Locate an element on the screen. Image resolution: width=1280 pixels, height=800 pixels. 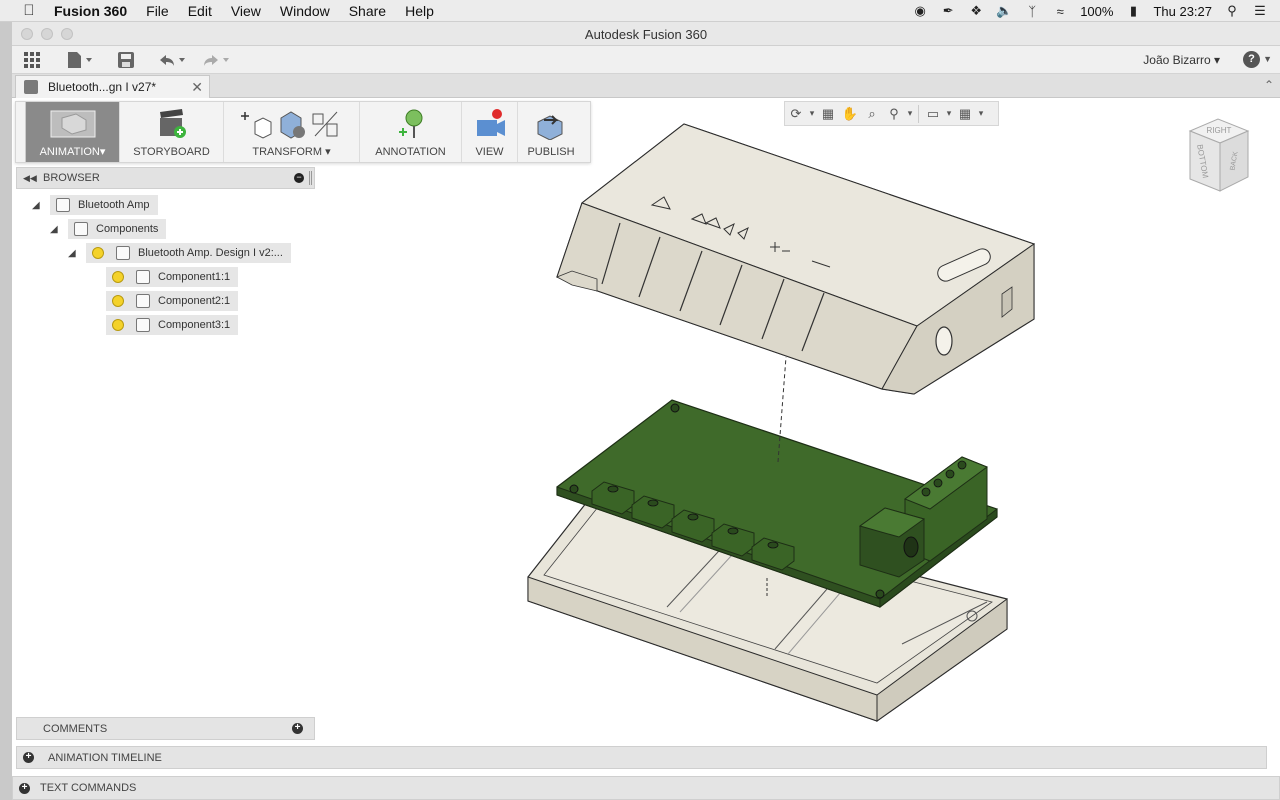
storyboard-button: STORYBOARD is located at coordinates (172, 132).